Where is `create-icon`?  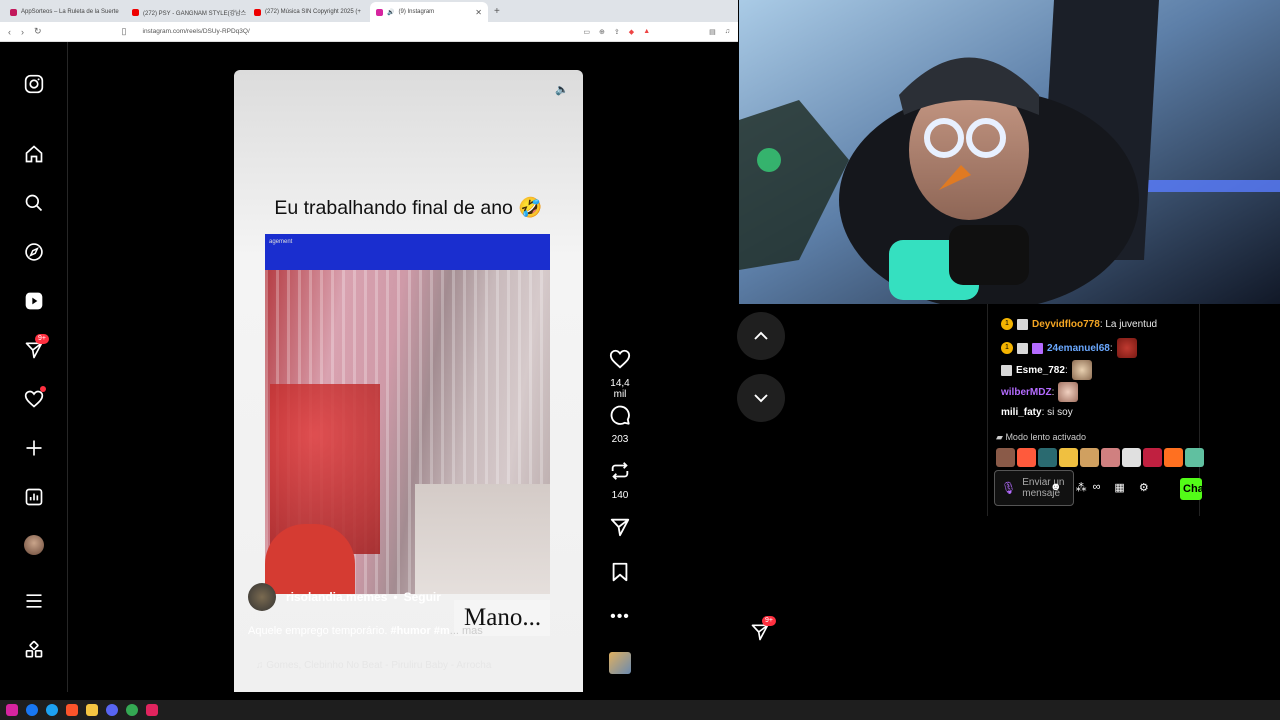 create-icon is located at coordinates (34, 448).